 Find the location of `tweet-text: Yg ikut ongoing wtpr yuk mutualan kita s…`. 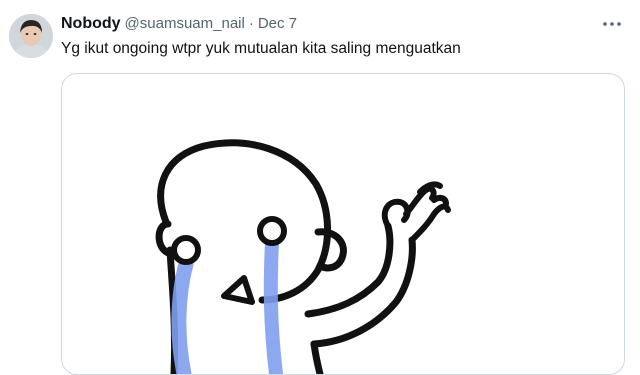

tweet-text: Yg ikut ongoing wtpr yuk mutualan kita s… is located at coordinates (261, 48).